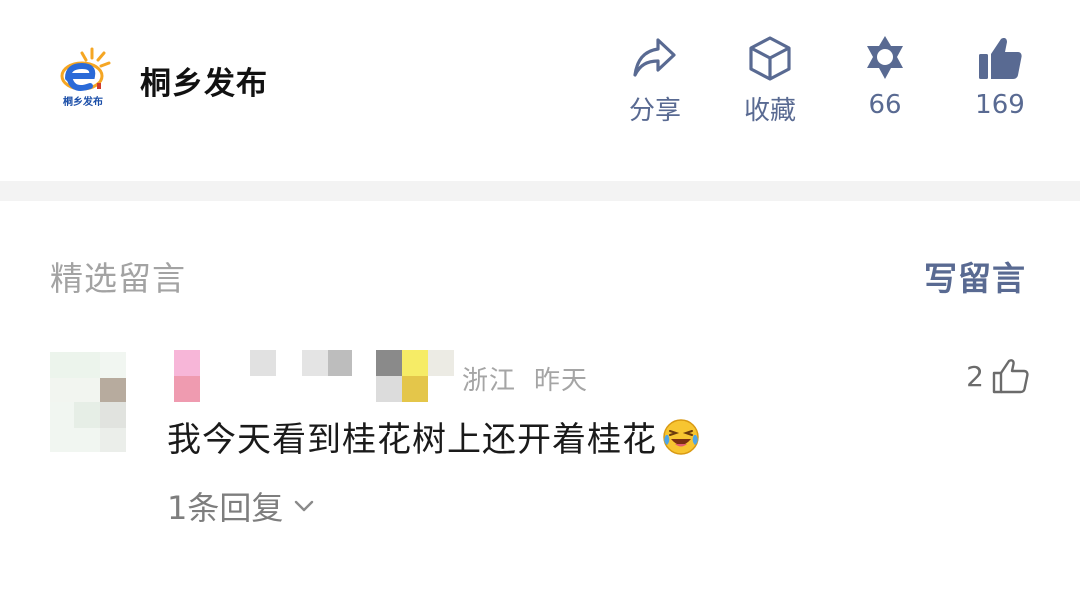  I want to click on laughing-crying-emoji-icon, so click(681, 436).